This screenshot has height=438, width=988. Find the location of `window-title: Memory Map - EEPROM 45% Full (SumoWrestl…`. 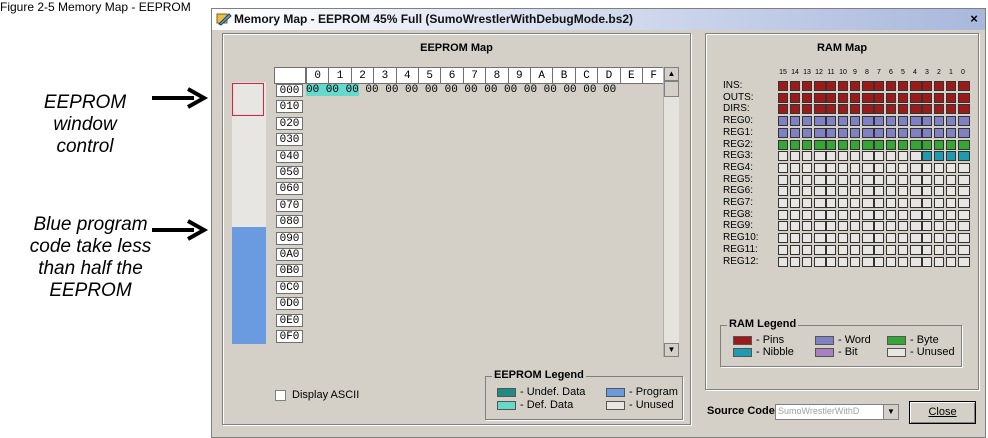

window-title: Memory Map - EEPROM 45% Full (SumoWrestl… is located at coordinates (434, 19).